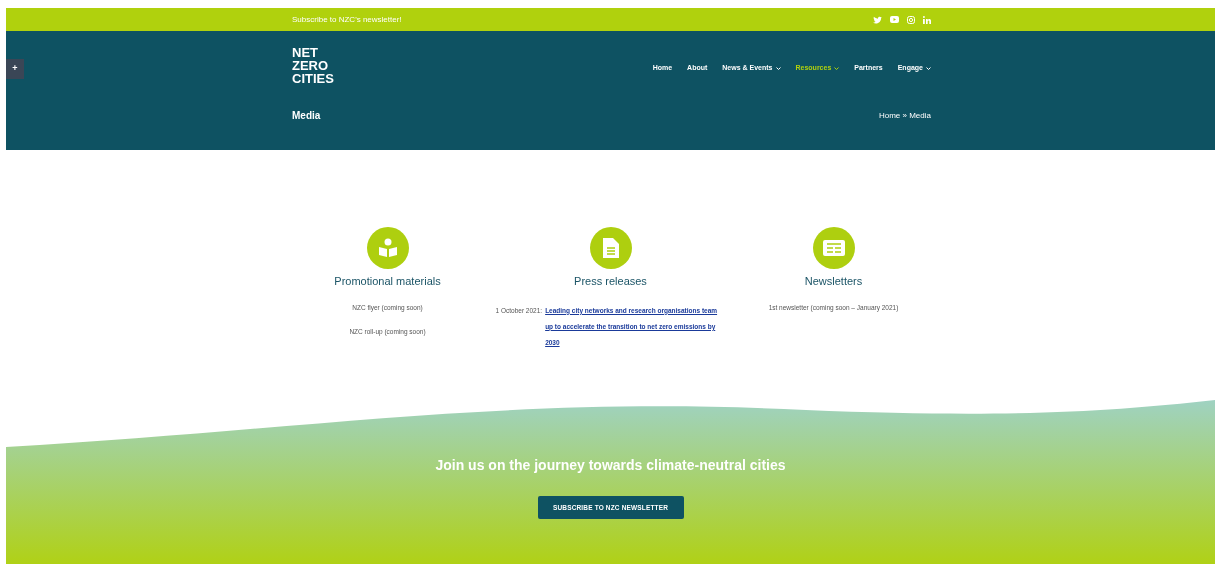  I want to click on cta-heading: Join us on the journey towards climate-neutral cities, so click(610, 465).